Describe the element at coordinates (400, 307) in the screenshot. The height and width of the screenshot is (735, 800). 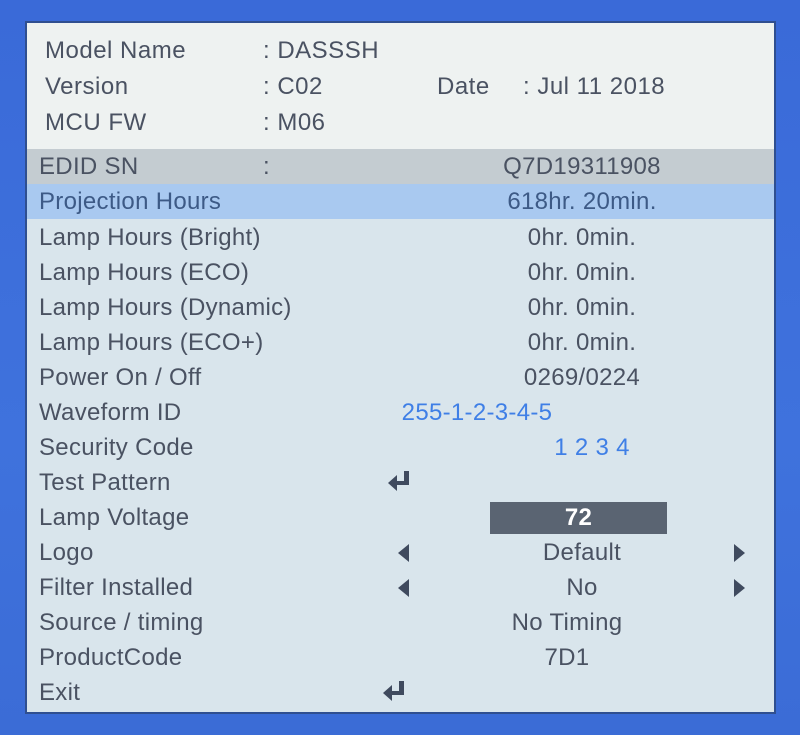
I see `row-lamp-hours-dynamic: Lamp Hours (Dynamic) 0hr. 0min.` at that location.